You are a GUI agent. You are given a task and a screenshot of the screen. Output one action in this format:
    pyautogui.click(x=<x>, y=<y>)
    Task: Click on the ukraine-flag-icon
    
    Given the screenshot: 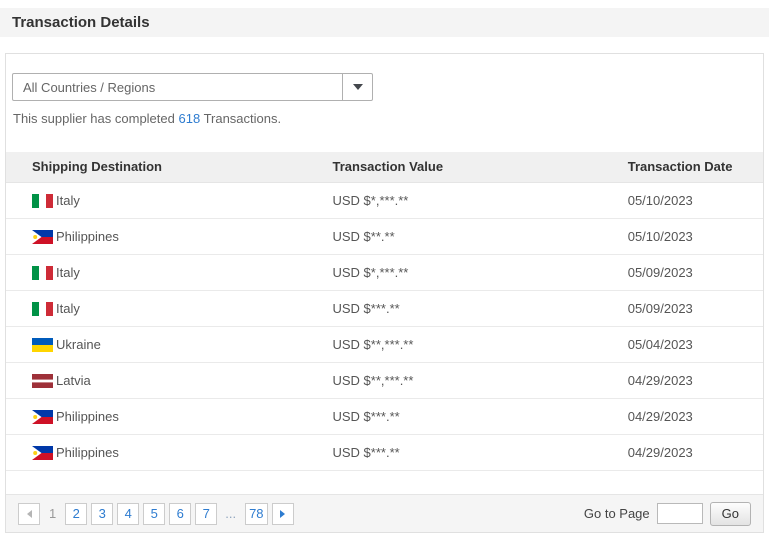 What is the action you would take?
    pyautogui.click(x=42, y=344)
    